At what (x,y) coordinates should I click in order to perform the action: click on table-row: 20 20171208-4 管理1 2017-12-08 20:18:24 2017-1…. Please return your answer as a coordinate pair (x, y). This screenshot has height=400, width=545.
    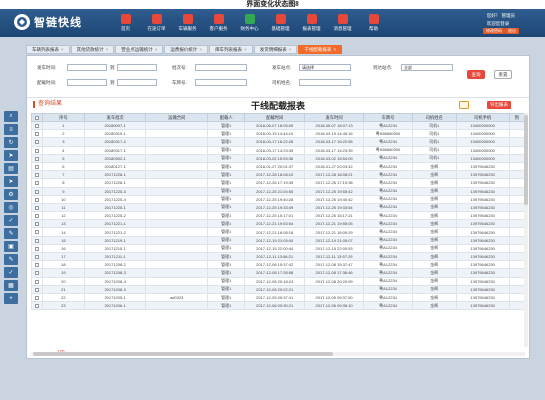
    Looking at the image, I should click on (278, 281).